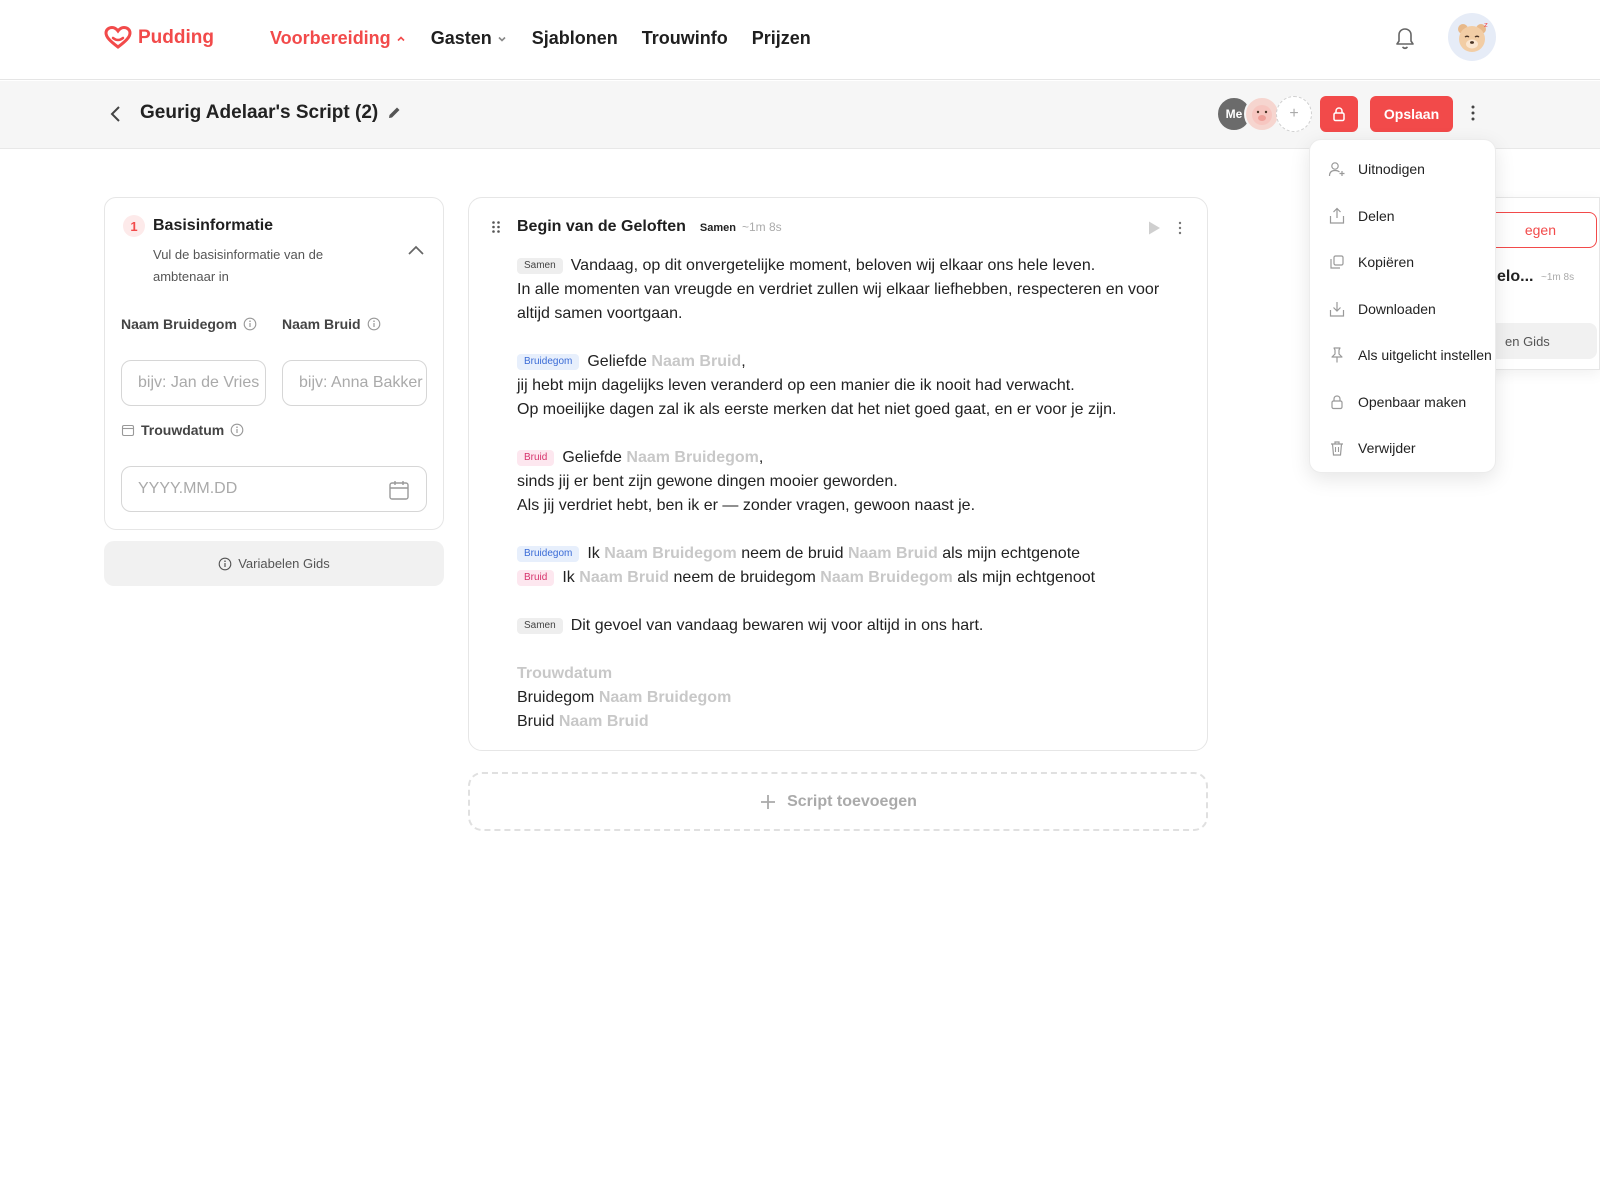 The width and height of the screenshot is (1600, 1200). I want to click on drag-handle, so click(496, 229).